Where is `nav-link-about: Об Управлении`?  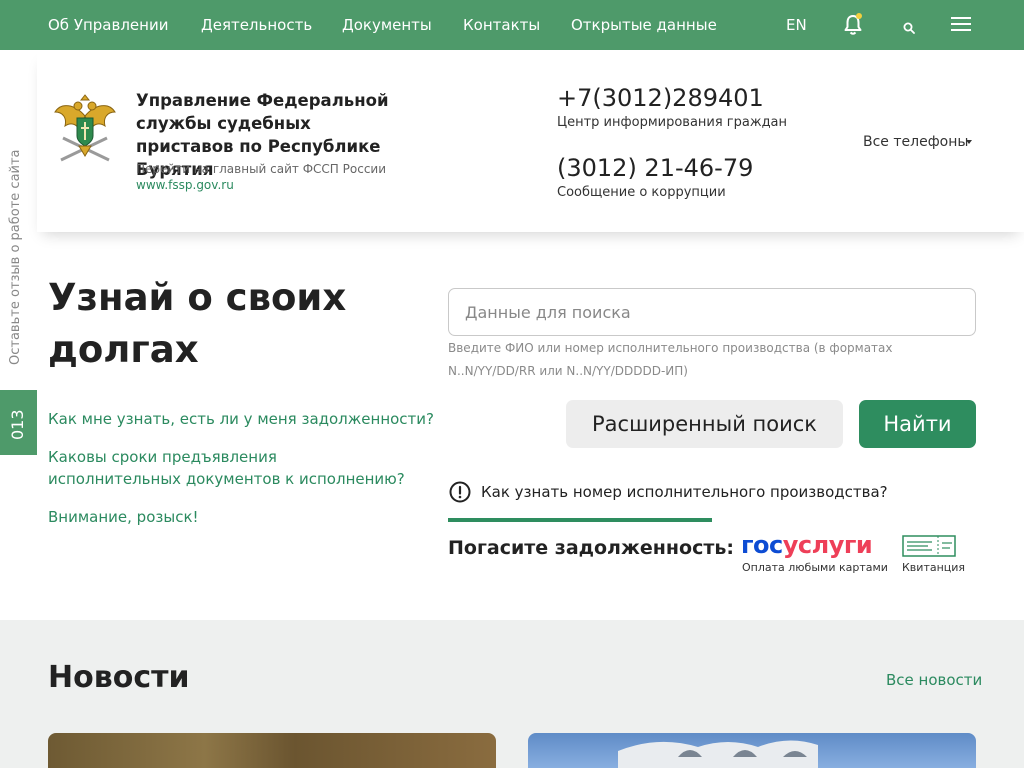 nav-link-about: Об Управлении is located at coordinates (108, 25).